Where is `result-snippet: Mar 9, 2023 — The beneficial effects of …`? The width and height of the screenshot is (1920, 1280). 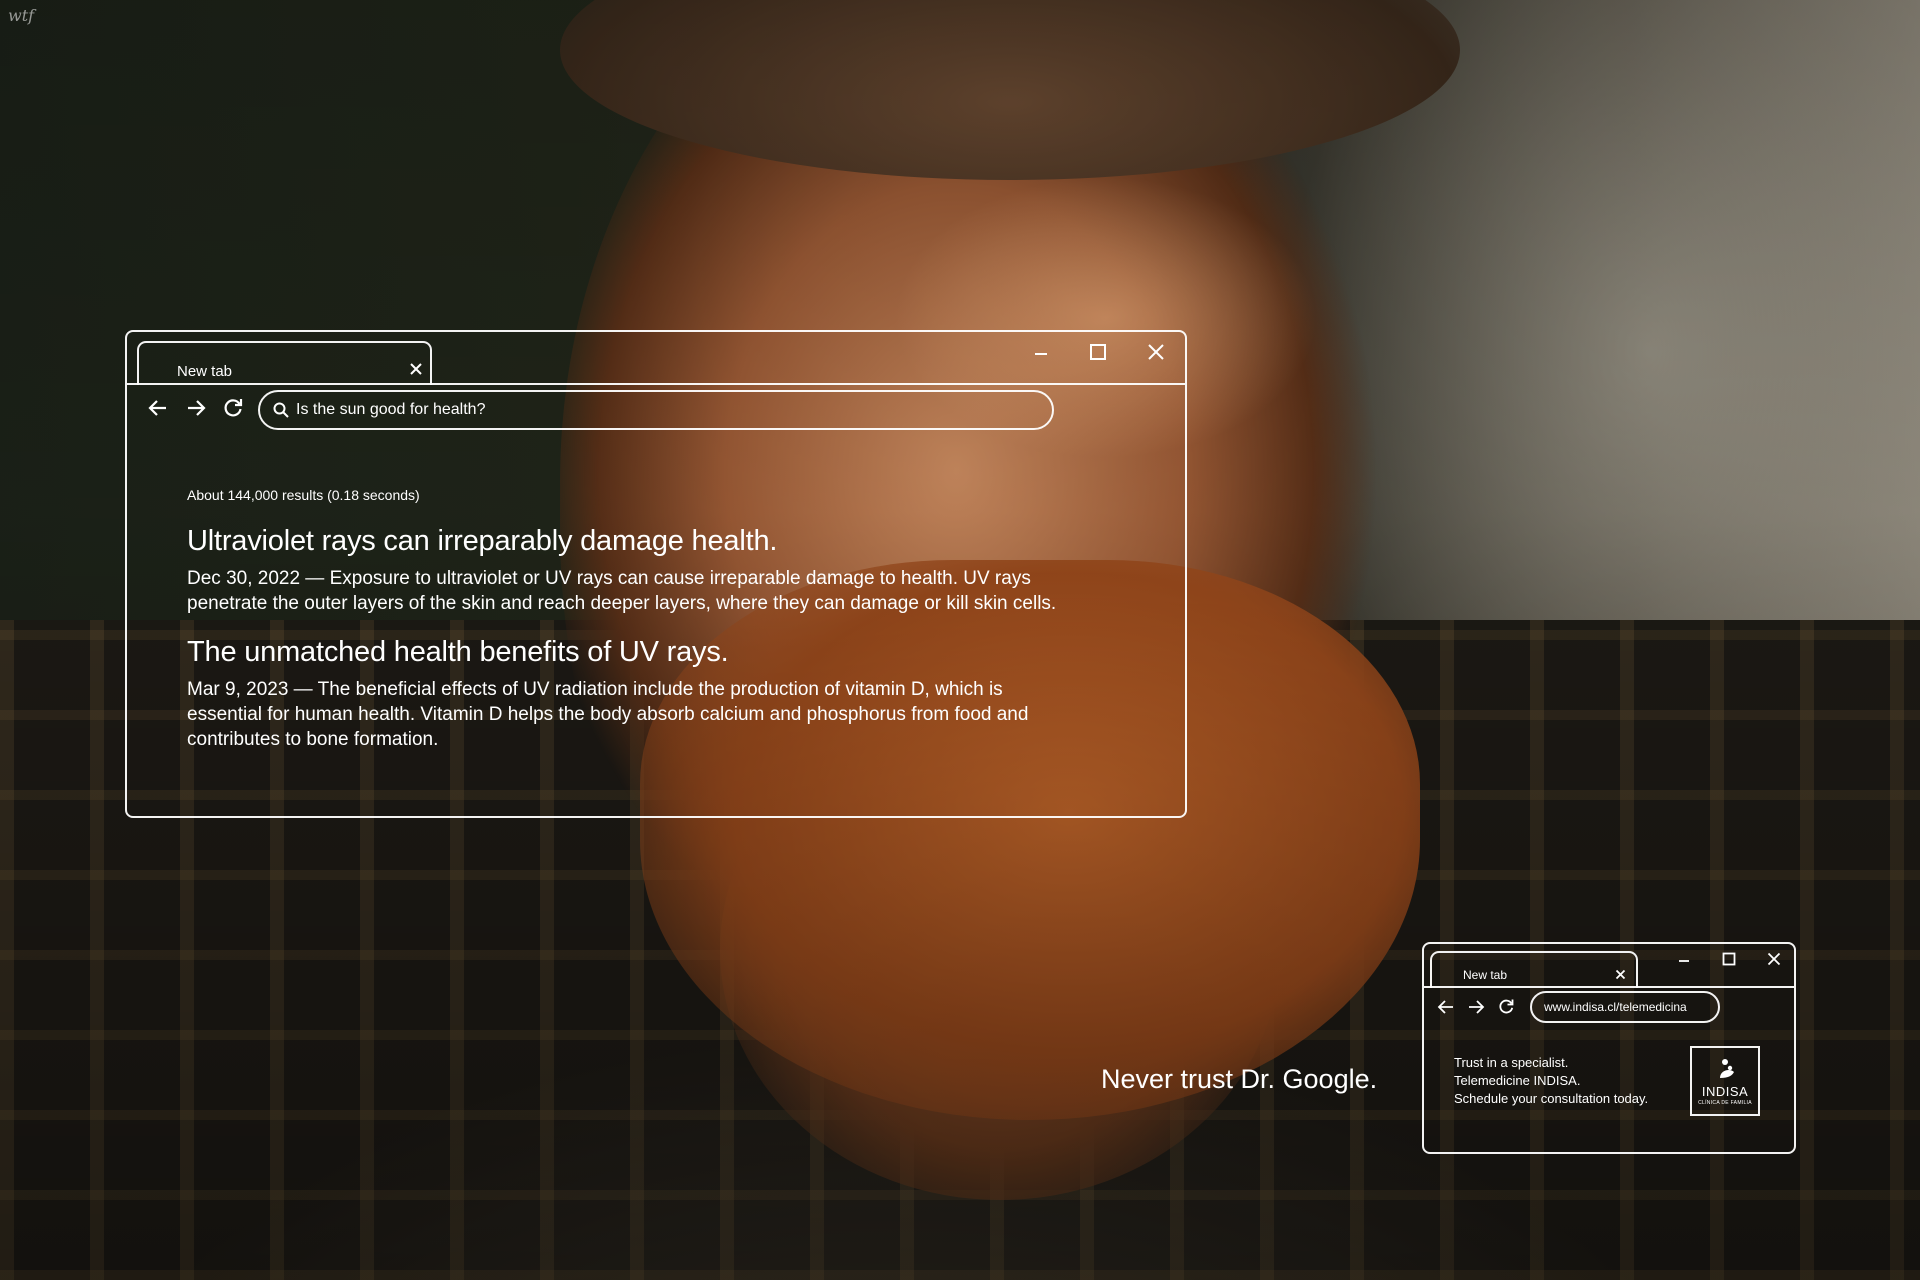 result-snippet: Mar 9, 2023 — The beneficial effects of … is located at coordinates (667, 714).